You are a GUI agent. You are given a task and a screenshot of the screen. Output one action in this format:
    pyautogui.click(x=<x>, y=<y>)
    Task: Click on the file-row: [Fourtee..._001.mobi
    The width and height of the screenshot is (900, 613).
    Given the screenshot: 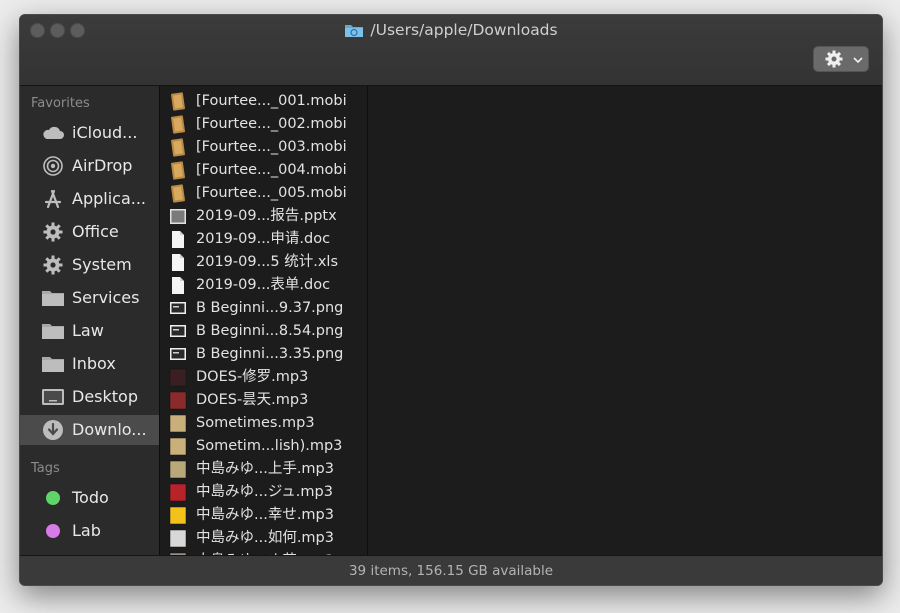 What is the action you would take?
    pyautogui.click(x=263, y=101)
    